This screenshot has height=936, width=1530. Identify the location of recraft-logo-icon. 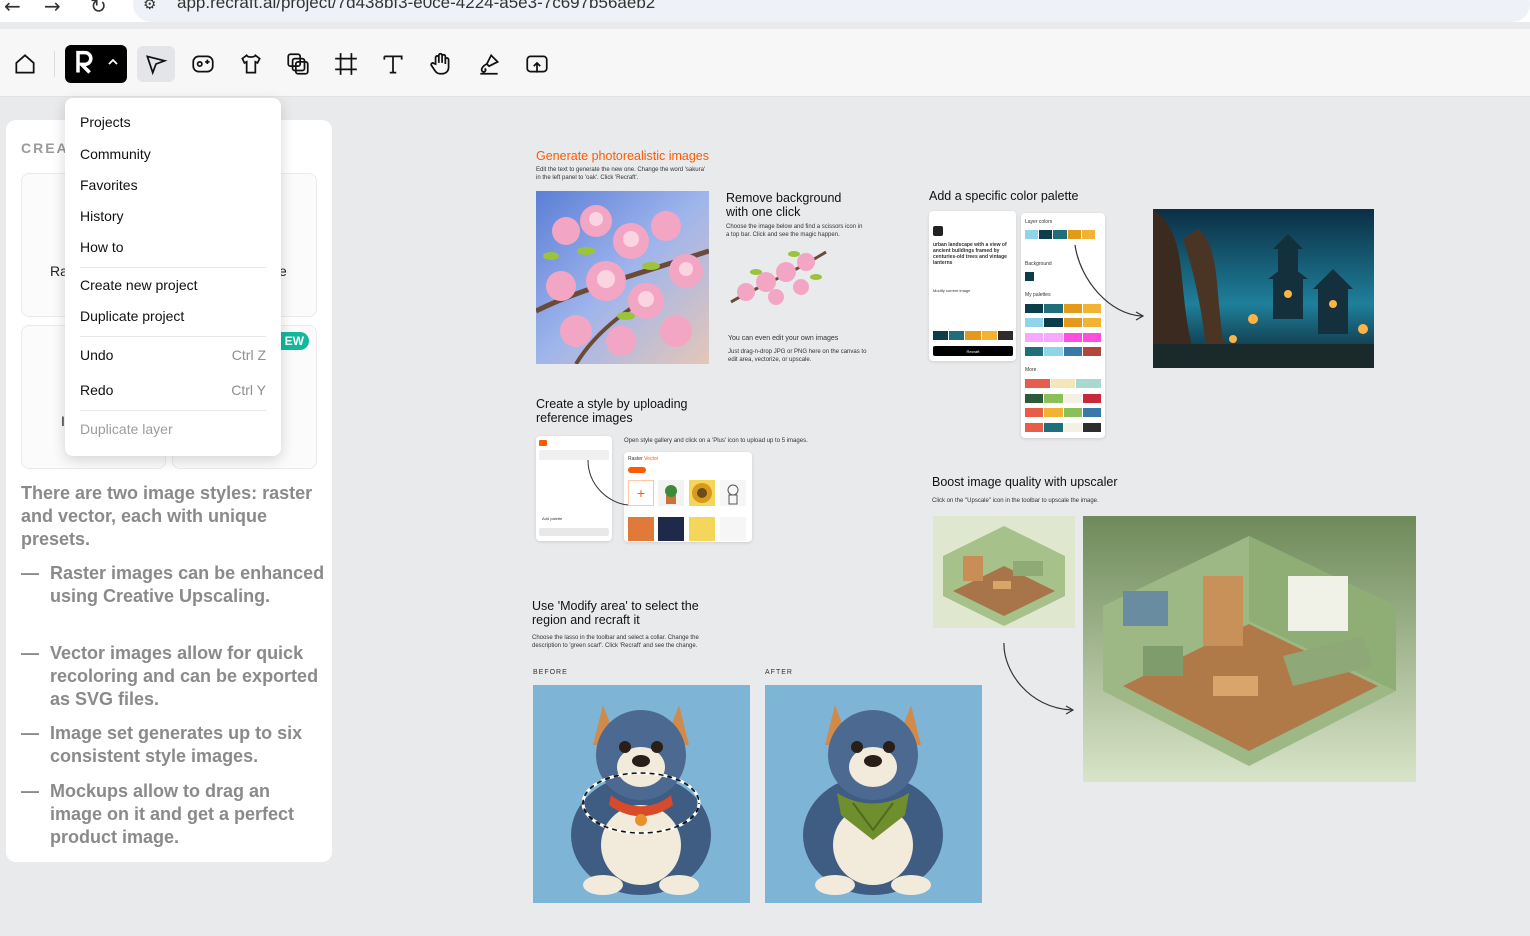
(85, 64).